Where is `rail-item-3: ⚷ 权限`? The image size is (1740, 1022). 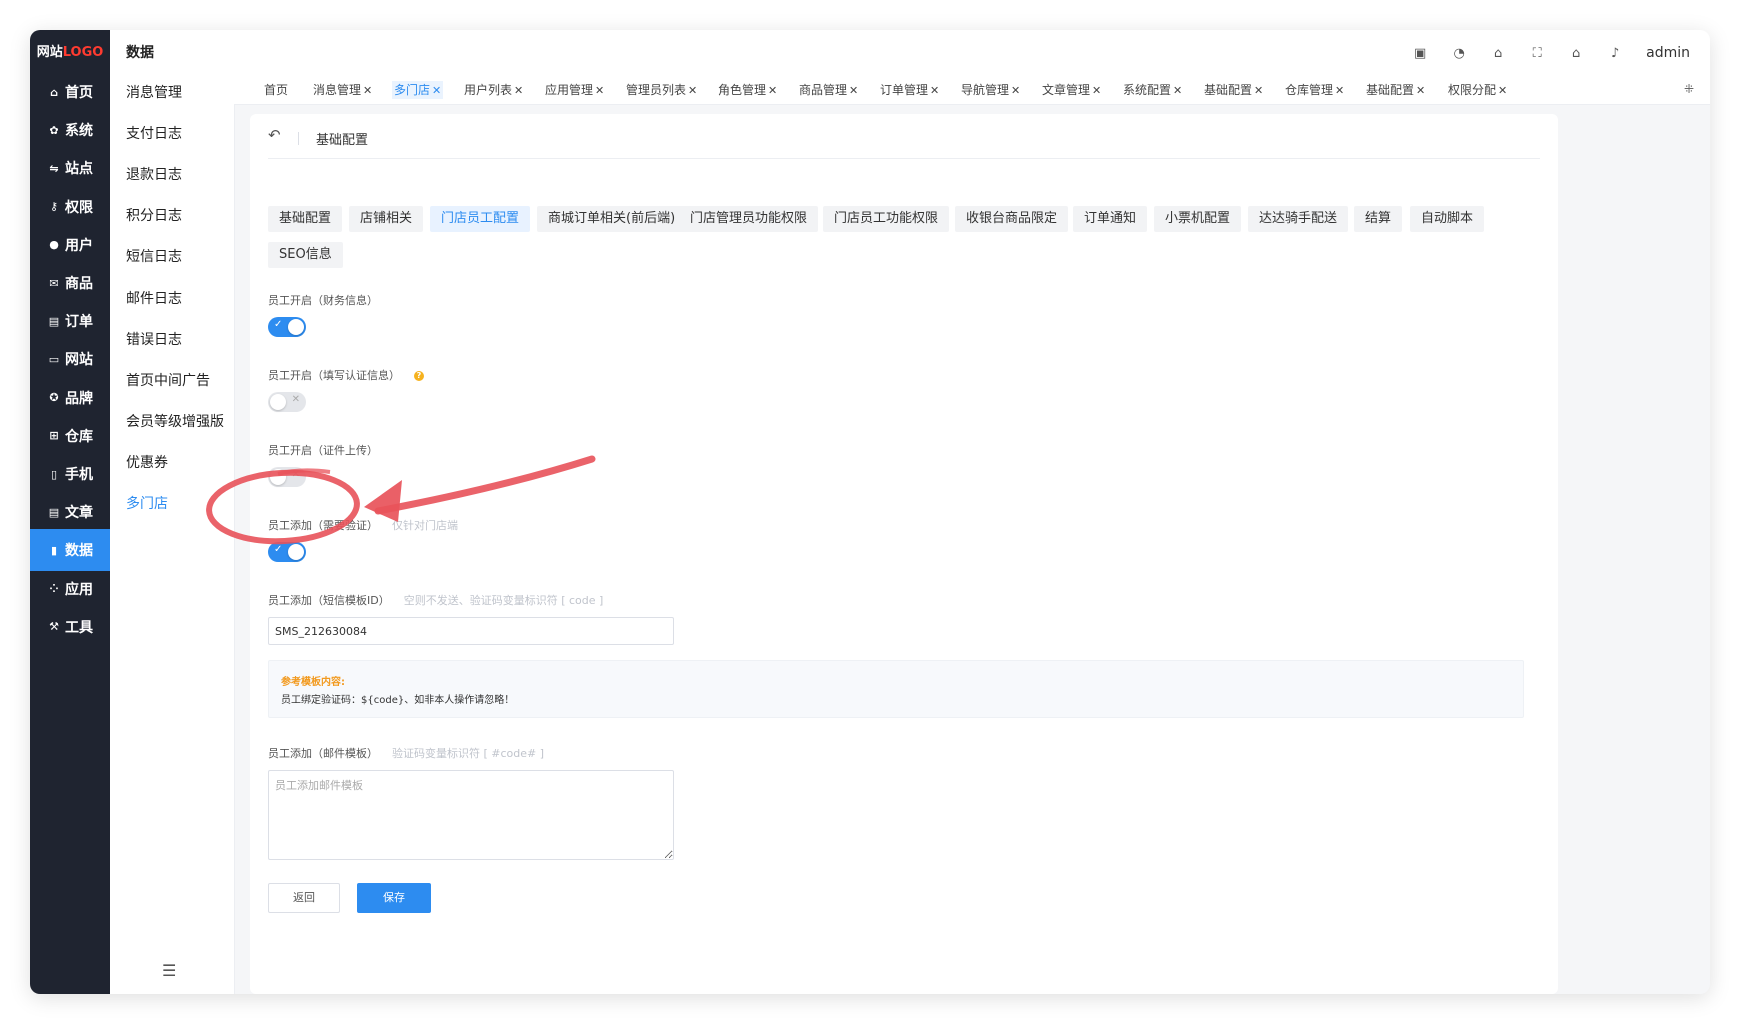 rail-item-3: ⚷ 权限 is located at coordinates (70, 207).